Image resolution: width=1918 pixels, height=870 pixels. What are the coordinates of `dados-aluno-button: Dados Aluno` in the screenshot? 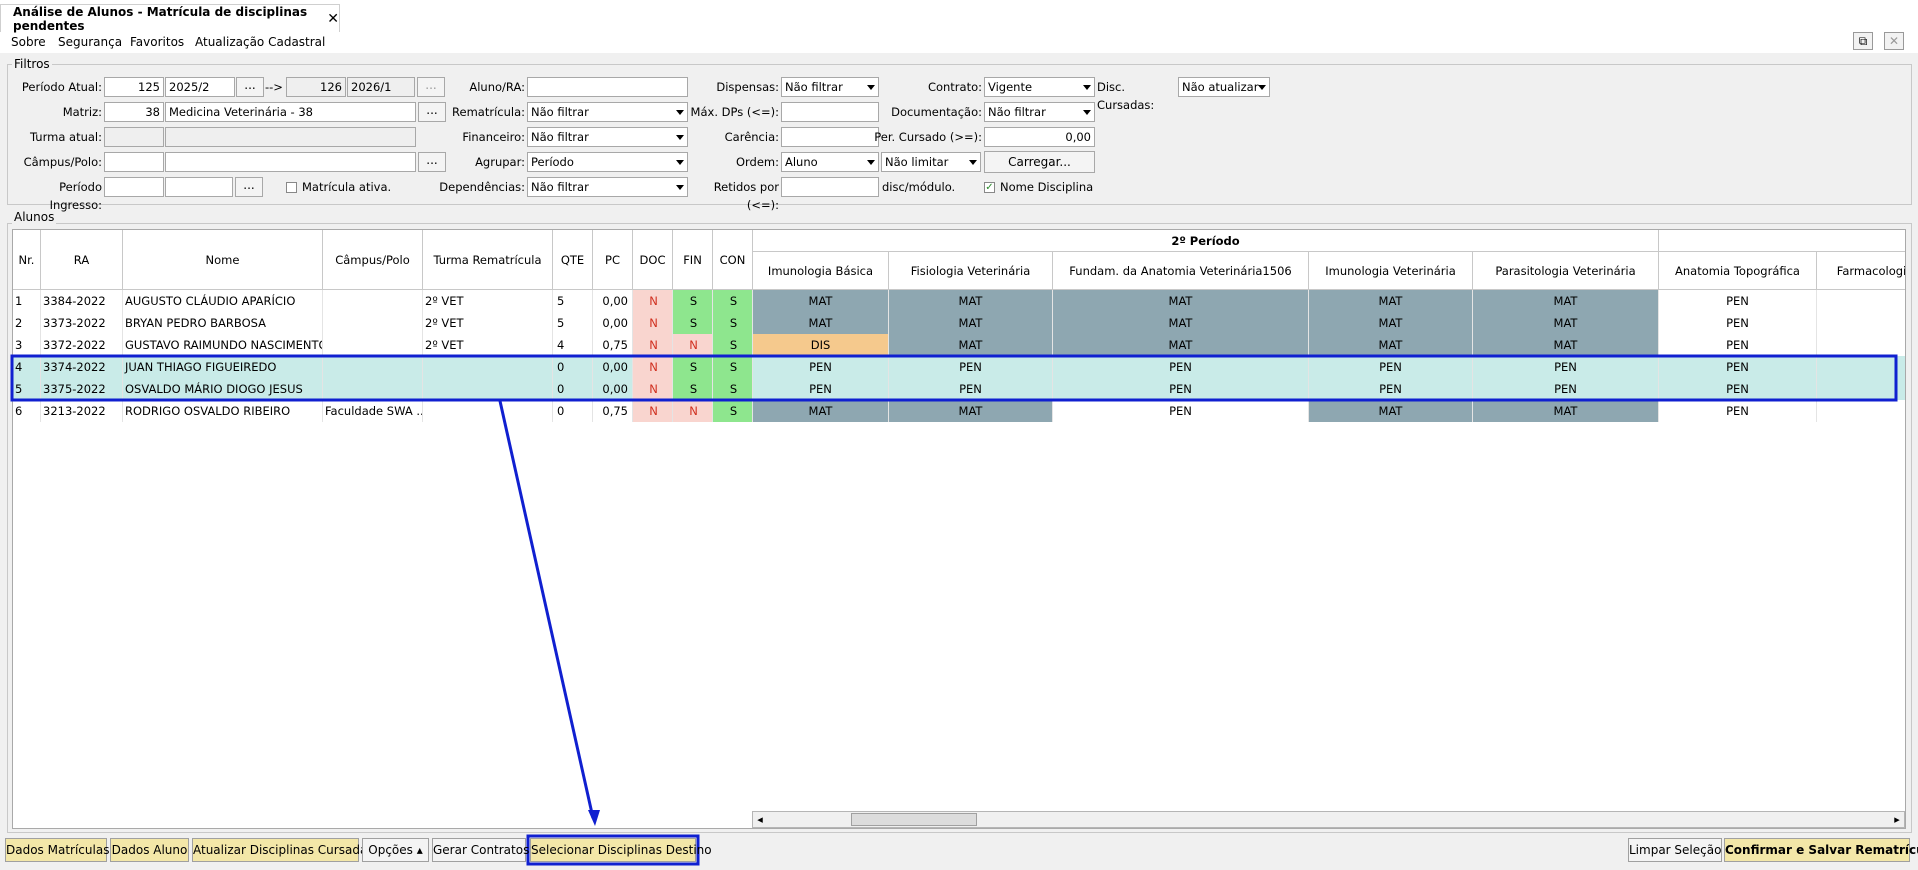 It's located at (149, 850).